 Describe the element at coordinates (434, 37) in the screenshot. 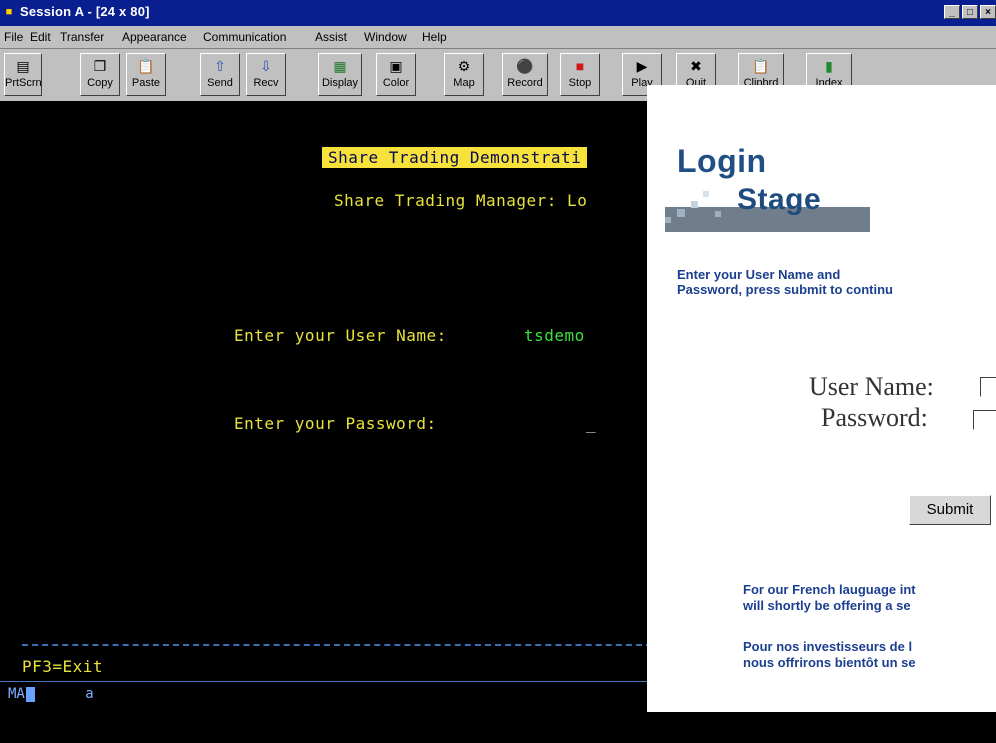

I see `menu-help: Help` at that location.